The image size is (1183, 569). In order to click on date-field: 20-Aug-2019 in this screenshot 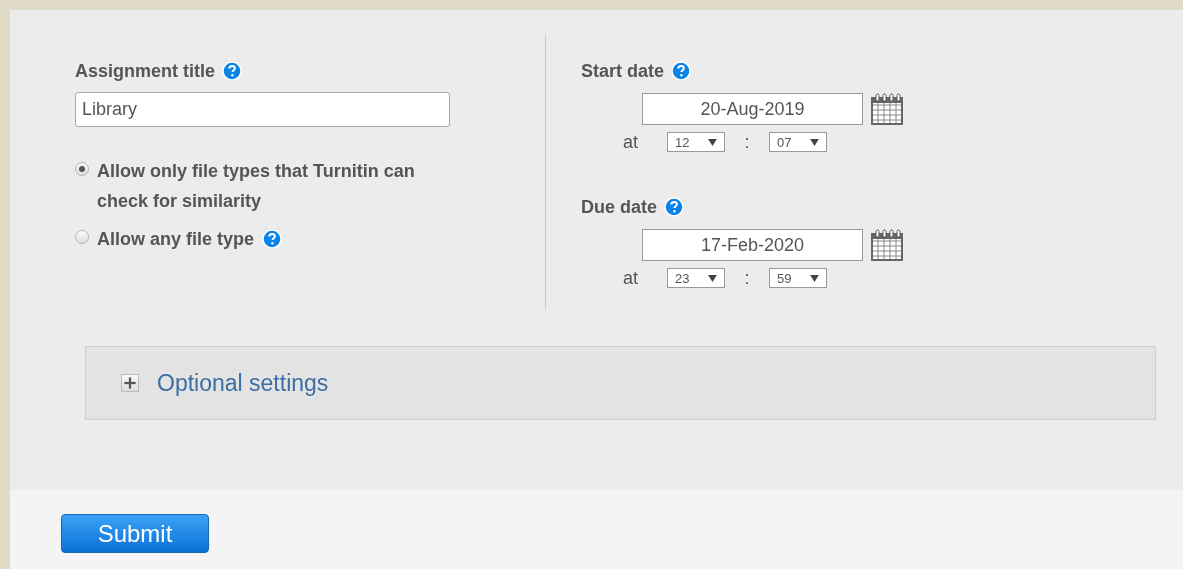, I will do `click(752, 109)`.